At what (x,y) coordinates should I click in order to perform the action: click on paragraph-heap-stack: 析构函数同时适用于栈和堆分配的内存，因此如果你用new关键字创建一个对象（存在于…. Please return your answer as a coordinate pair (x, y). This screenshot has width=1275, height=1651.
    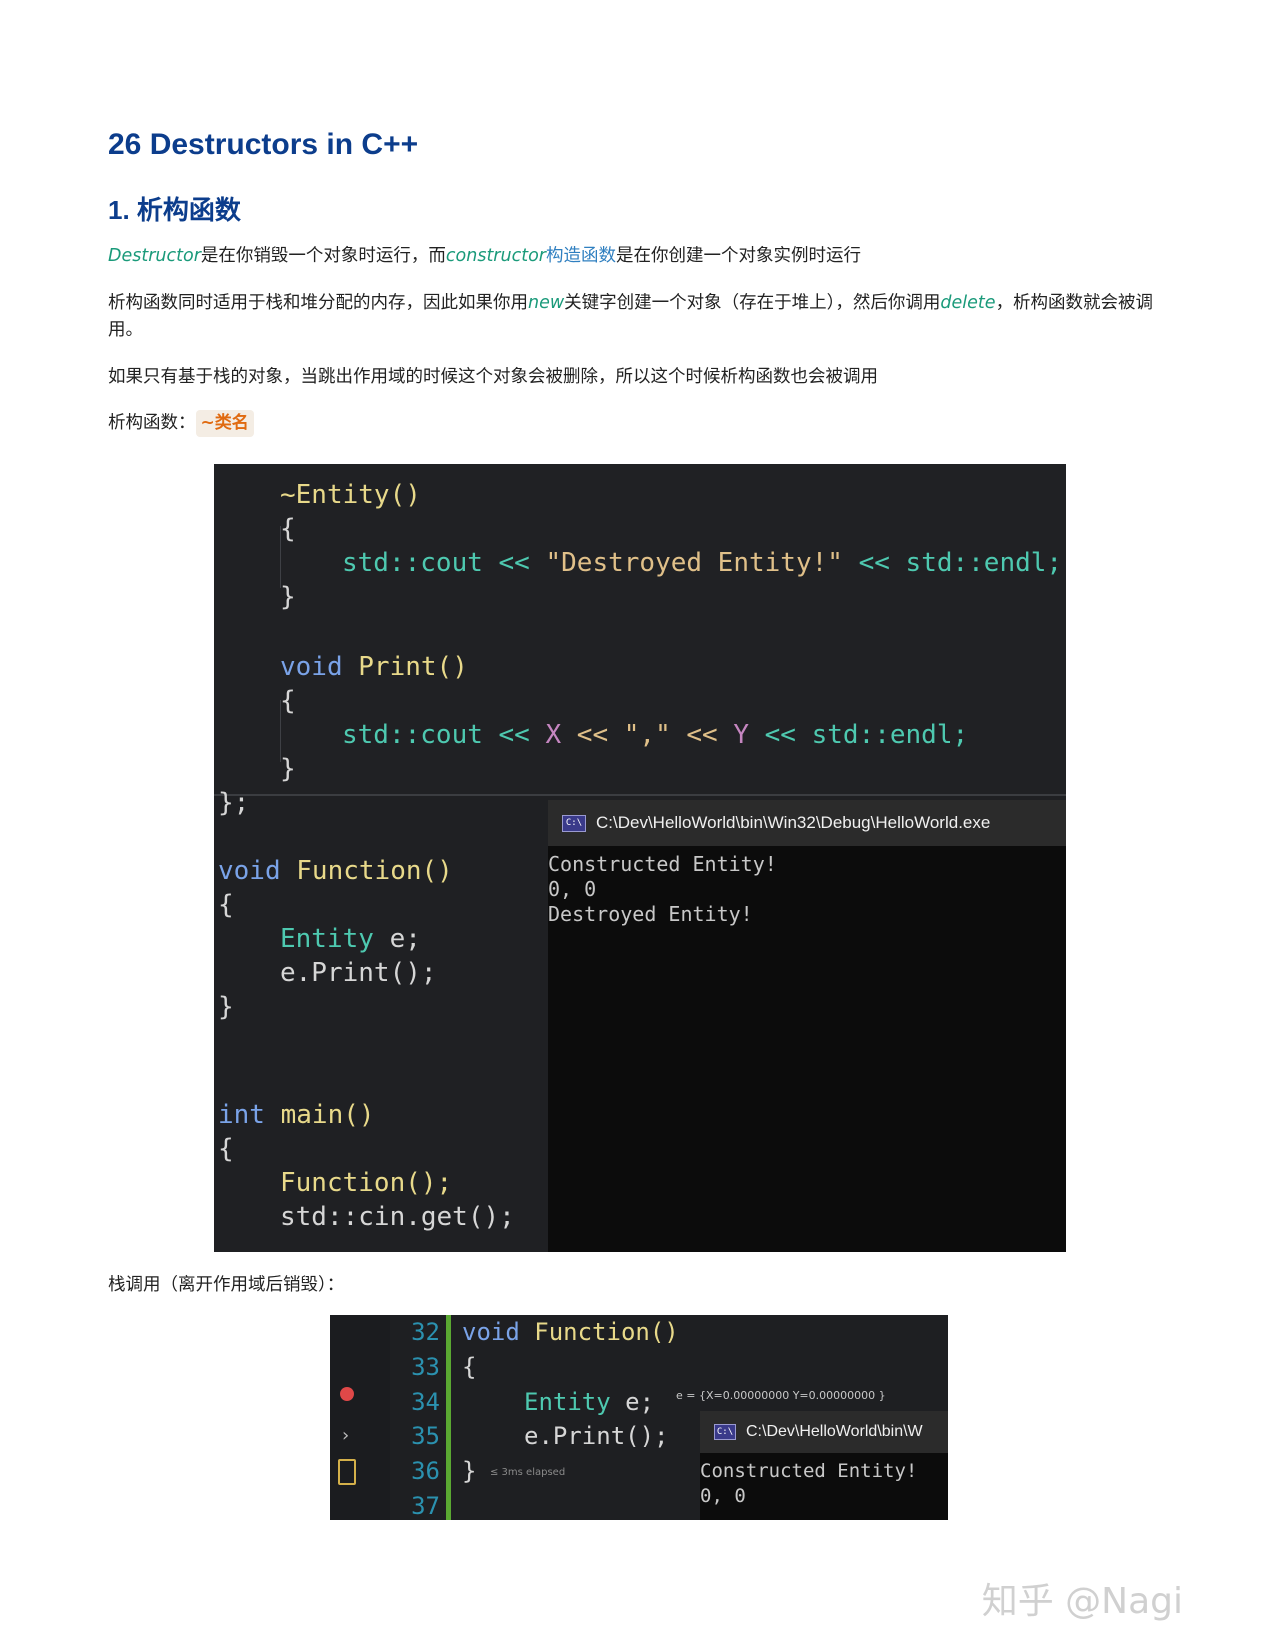
    Looking at the image, I should click on (643, 317).